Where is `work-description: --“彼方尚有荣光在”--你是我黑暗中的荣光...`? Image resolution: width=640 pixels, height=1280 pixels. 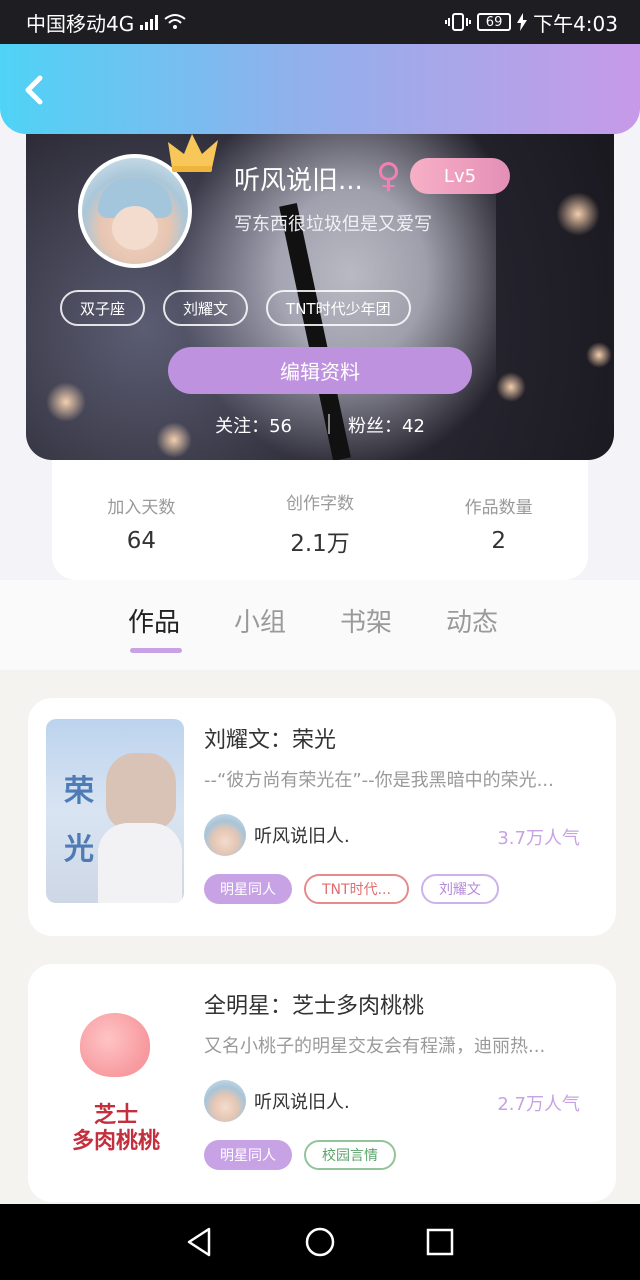 work-description: --“彼方尚有荣光在”--你是我黑暗中的荣光... is located at coordinates (379, 780).